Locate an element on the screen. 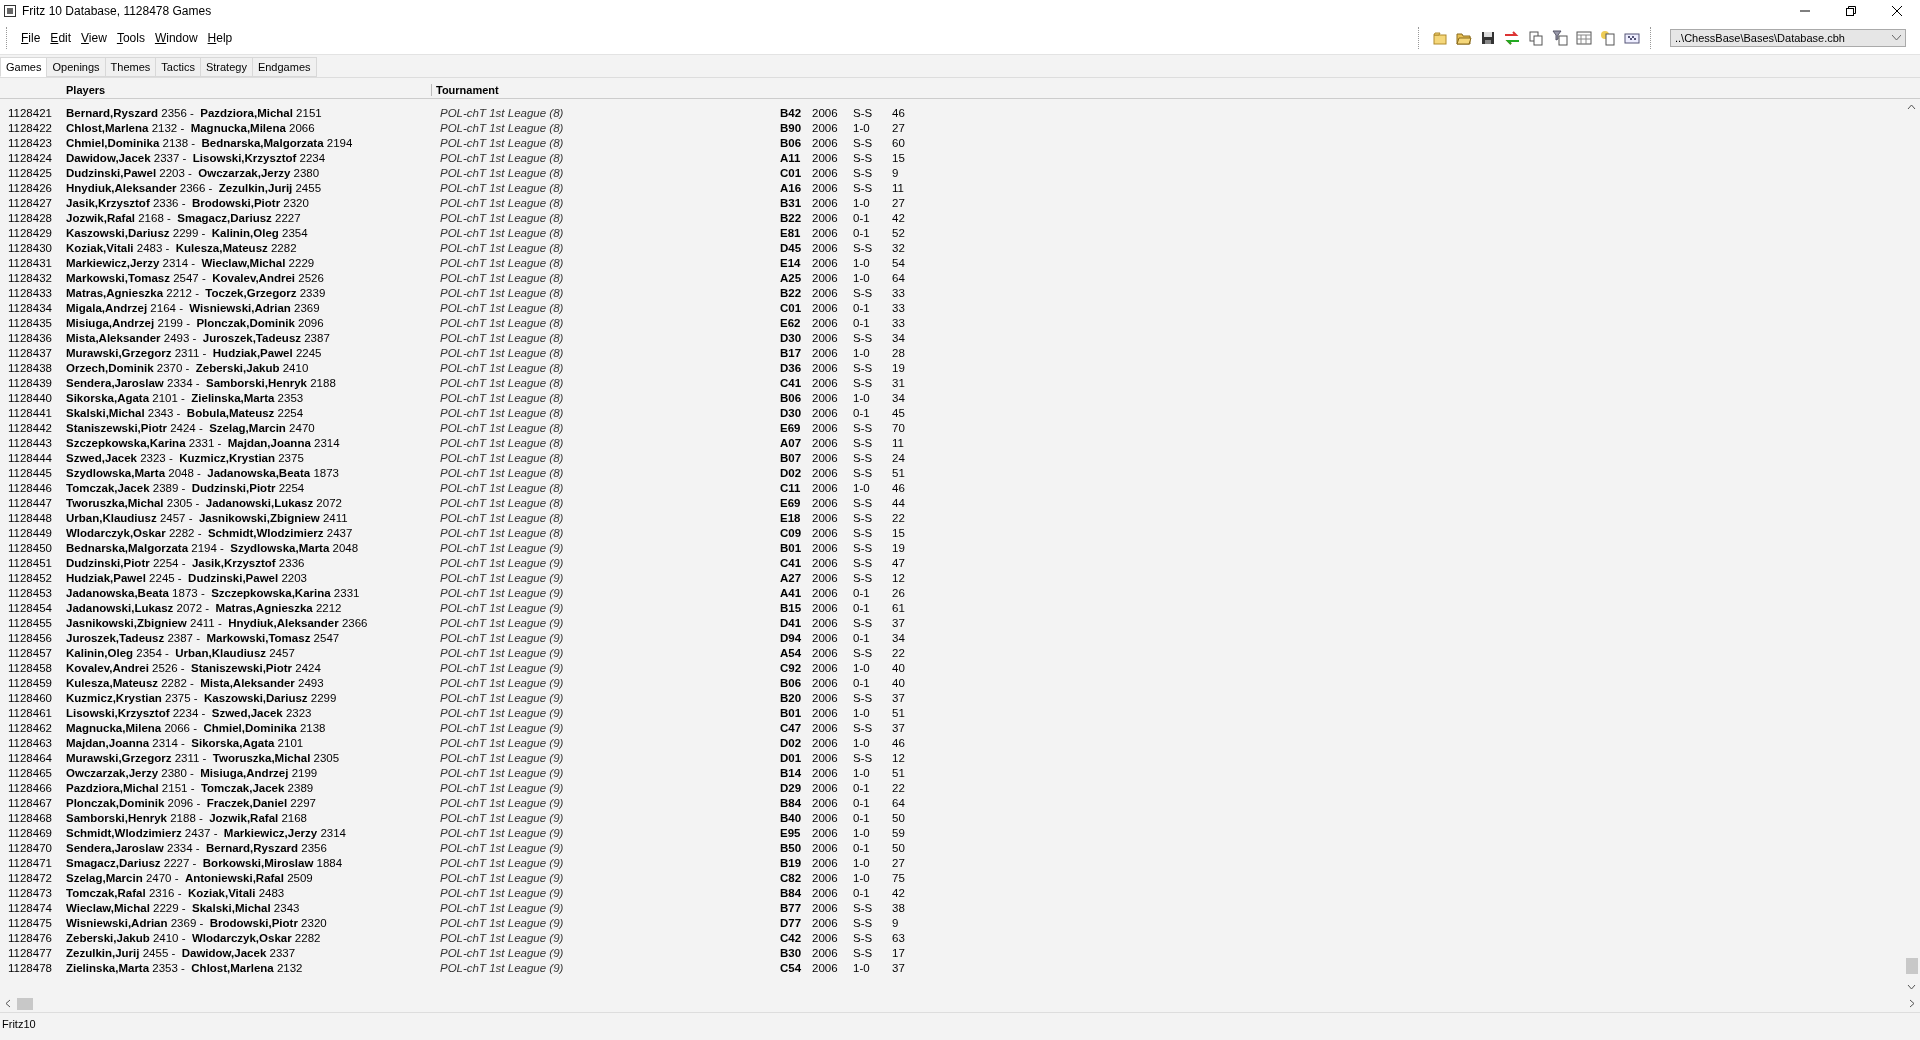  tab: Strategy is located at coordinates (226, 67).